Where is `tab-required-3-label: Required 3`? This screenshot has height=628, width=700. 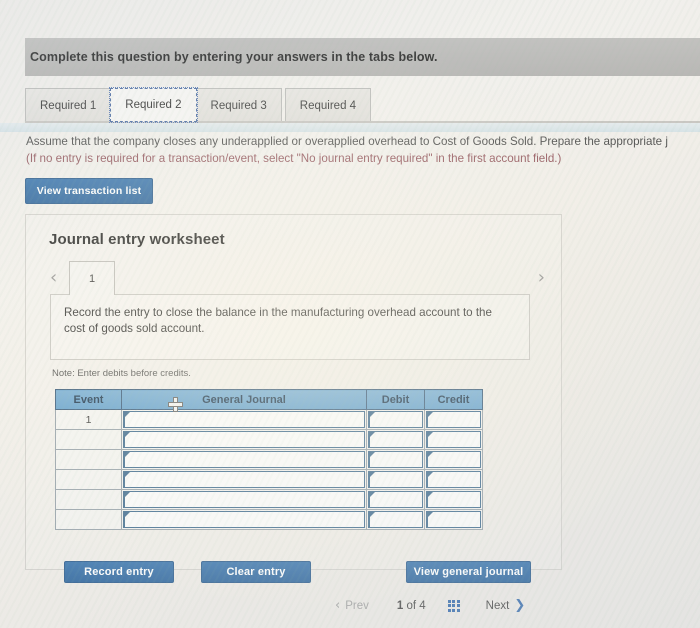 tab-required-3-label: Required 3 is located at coordinates (238, 105).